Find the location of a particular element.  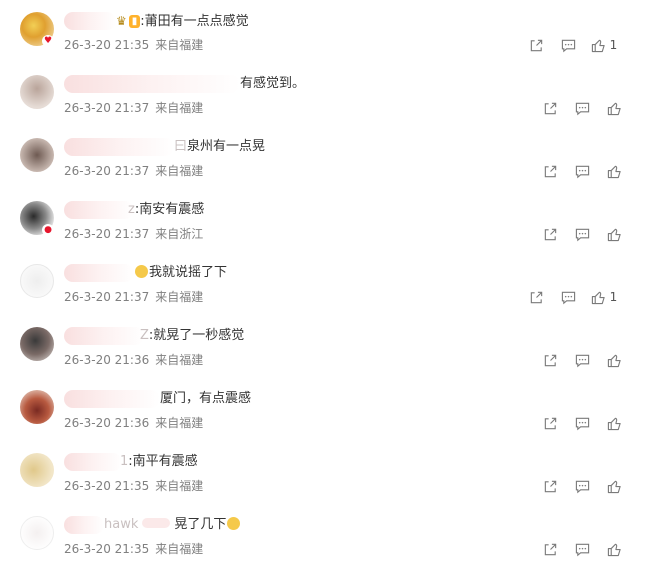

comment-text: 有感觉到。 is located at coordinates (273, 83).